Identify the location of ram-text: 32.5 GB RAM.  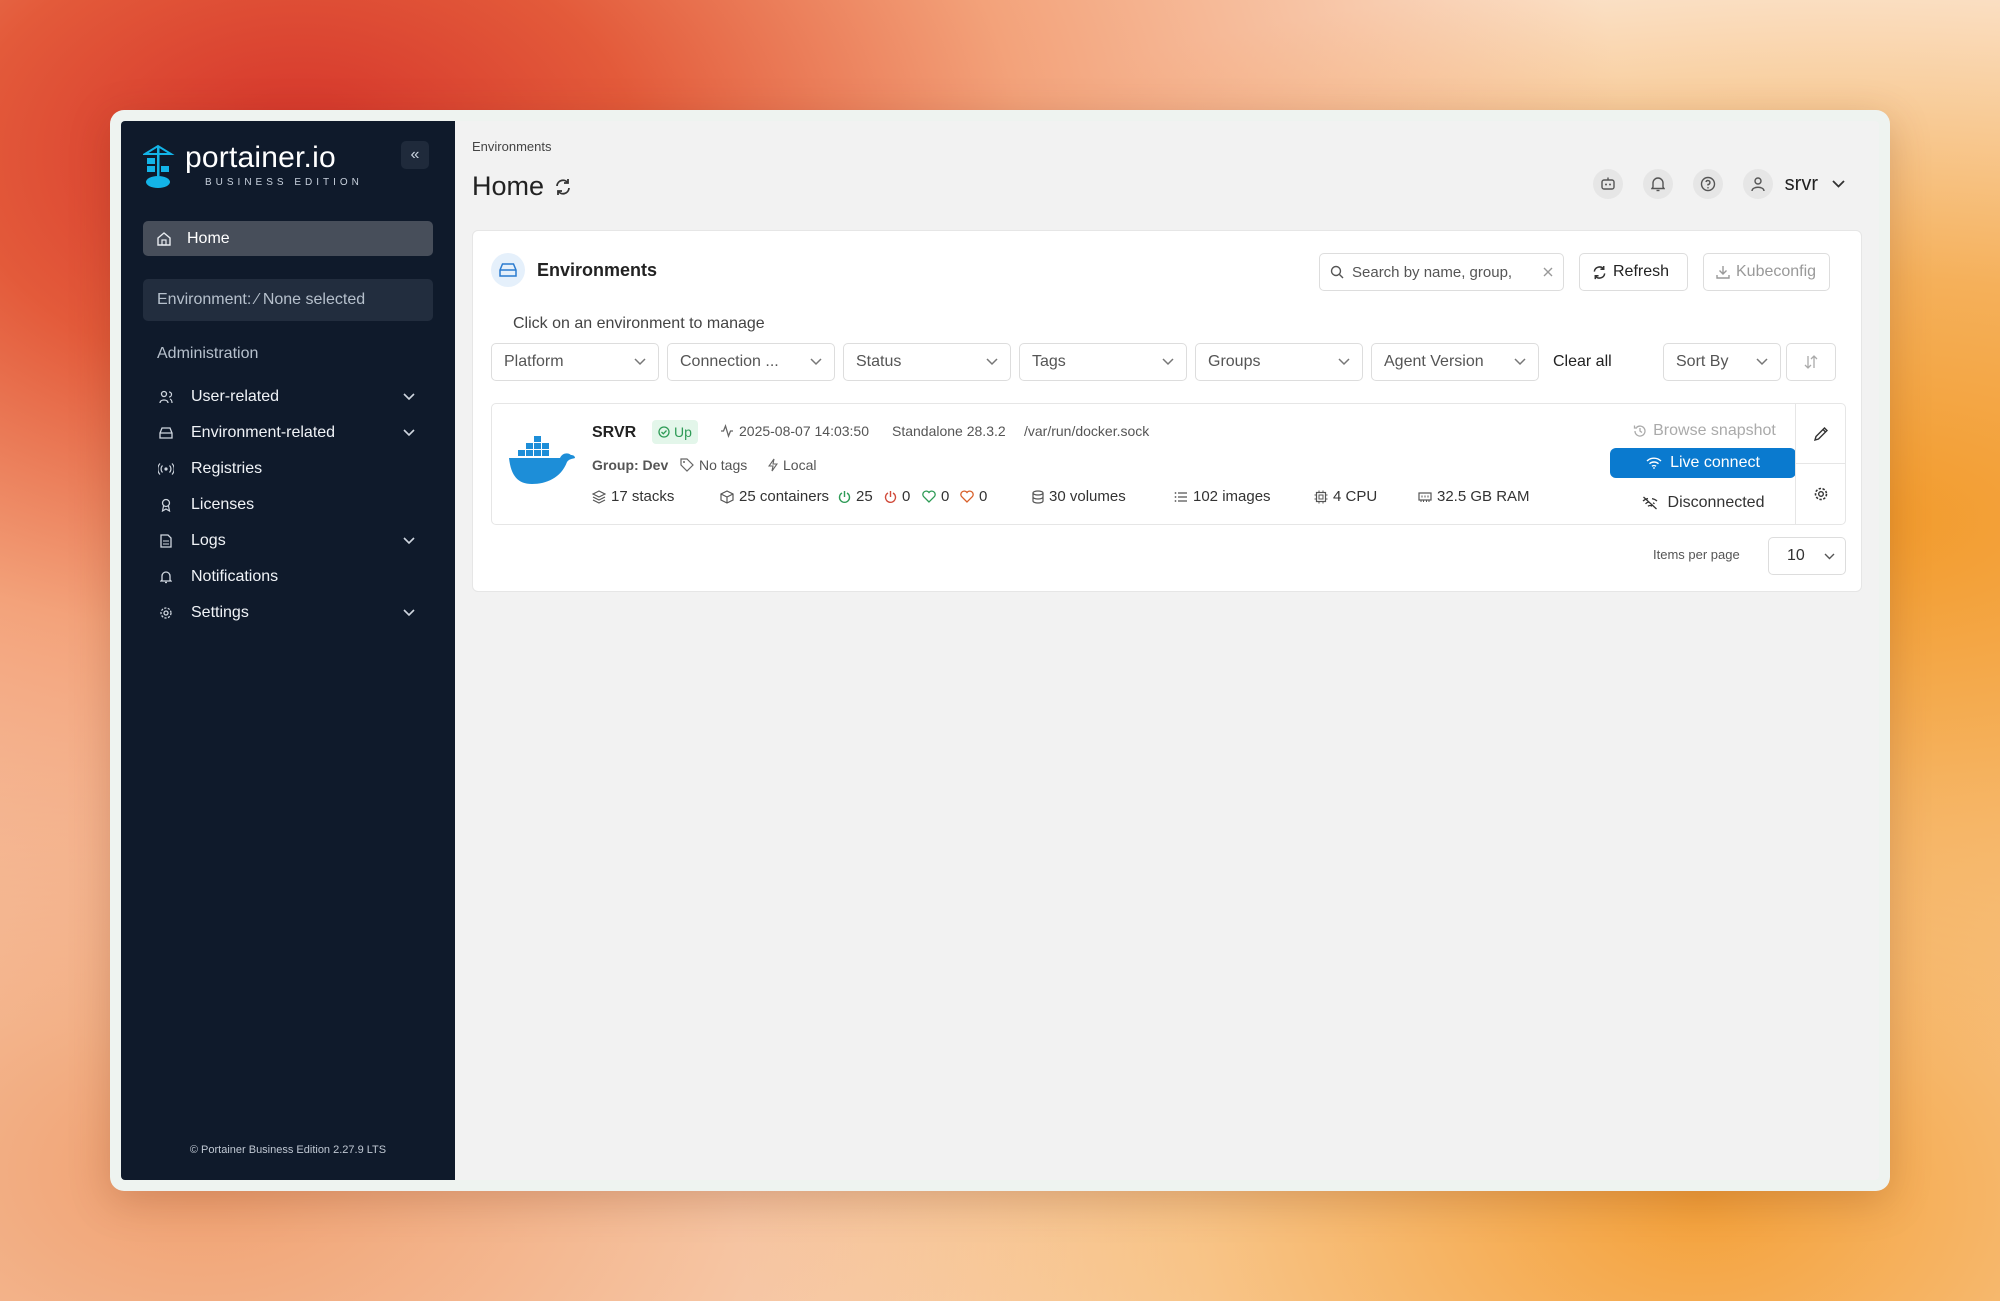
(1483, 496).